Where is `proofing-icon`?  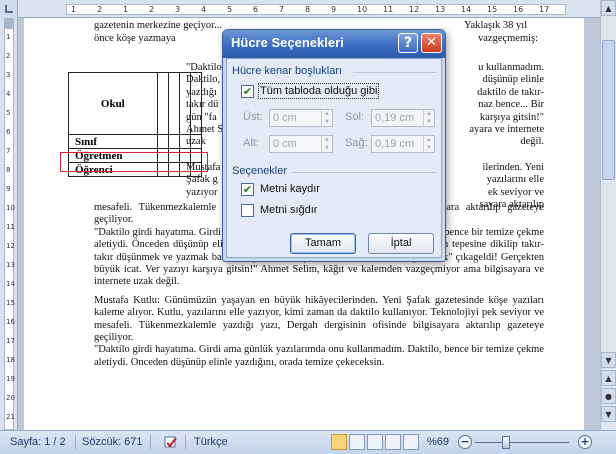 proofing-icon is located at coordinates (171, 442).